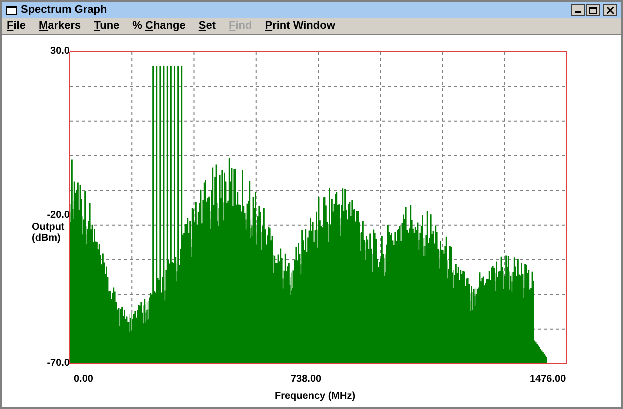 Image resolution: width=623 pixels, height=409 pixels. What do you see at coordinates (11, 10) in the screenshot?
I see `window-icon` at bounding box center [11, 10].